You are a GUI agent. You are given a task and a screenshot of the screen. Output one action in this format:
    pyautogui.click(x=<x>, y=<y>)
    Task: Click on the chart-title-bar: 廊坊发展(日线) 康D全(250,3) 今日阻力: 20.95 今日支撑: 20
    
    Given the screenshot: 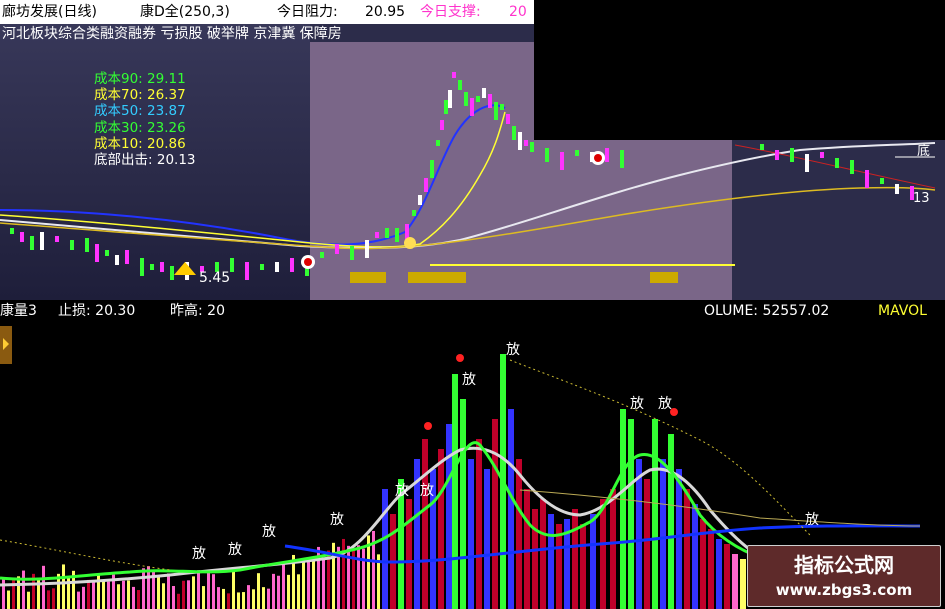 What is the action you would take?
    pyautogui.click(x=267, y=12)
    